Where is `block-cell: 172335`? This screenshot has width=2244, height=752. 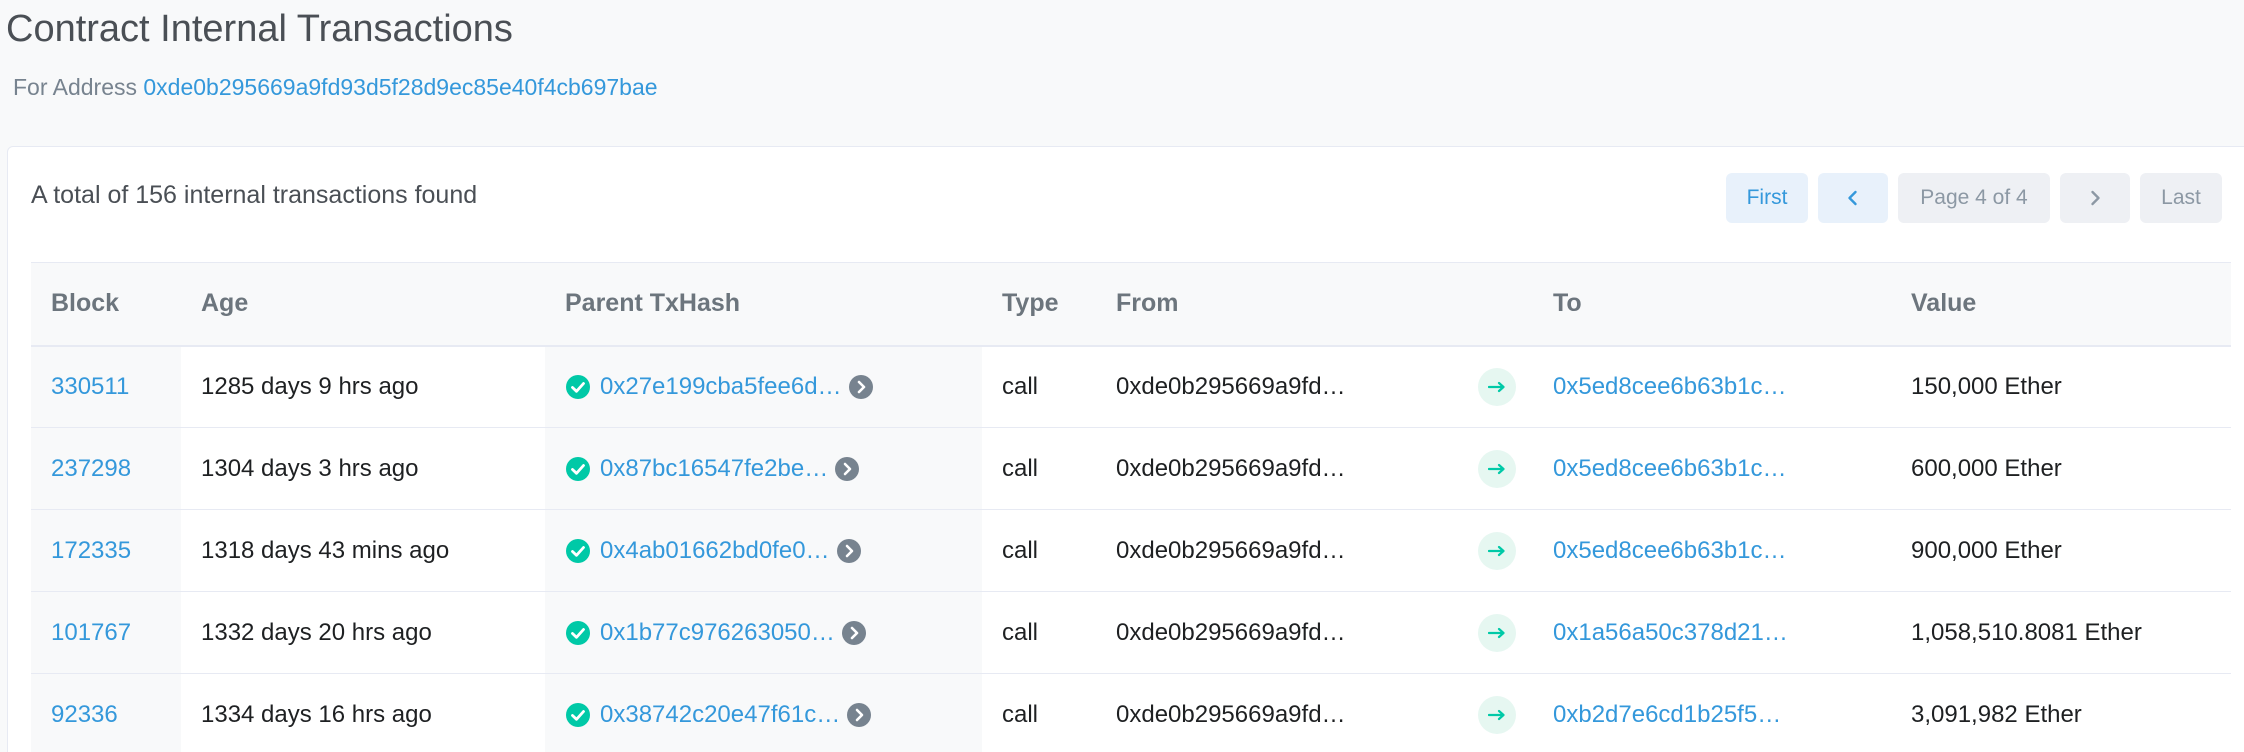 block-cell: 172335 is located at coordinates (106, 550).